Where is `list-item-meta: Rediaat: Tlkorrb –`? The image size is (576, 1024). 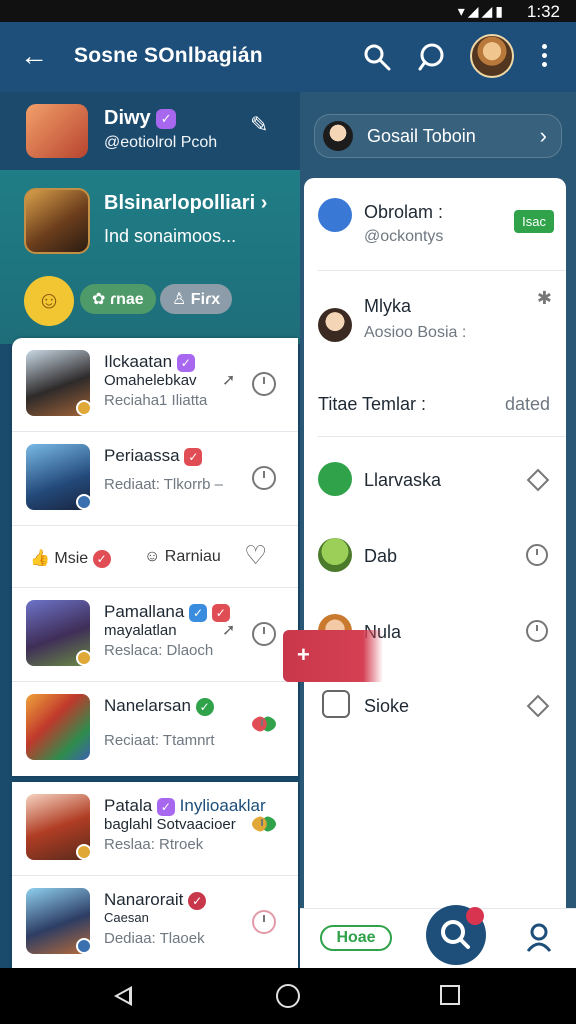
list-item-meta: Rediaat: Tlkorrb – is located at coordinates (163, 484).